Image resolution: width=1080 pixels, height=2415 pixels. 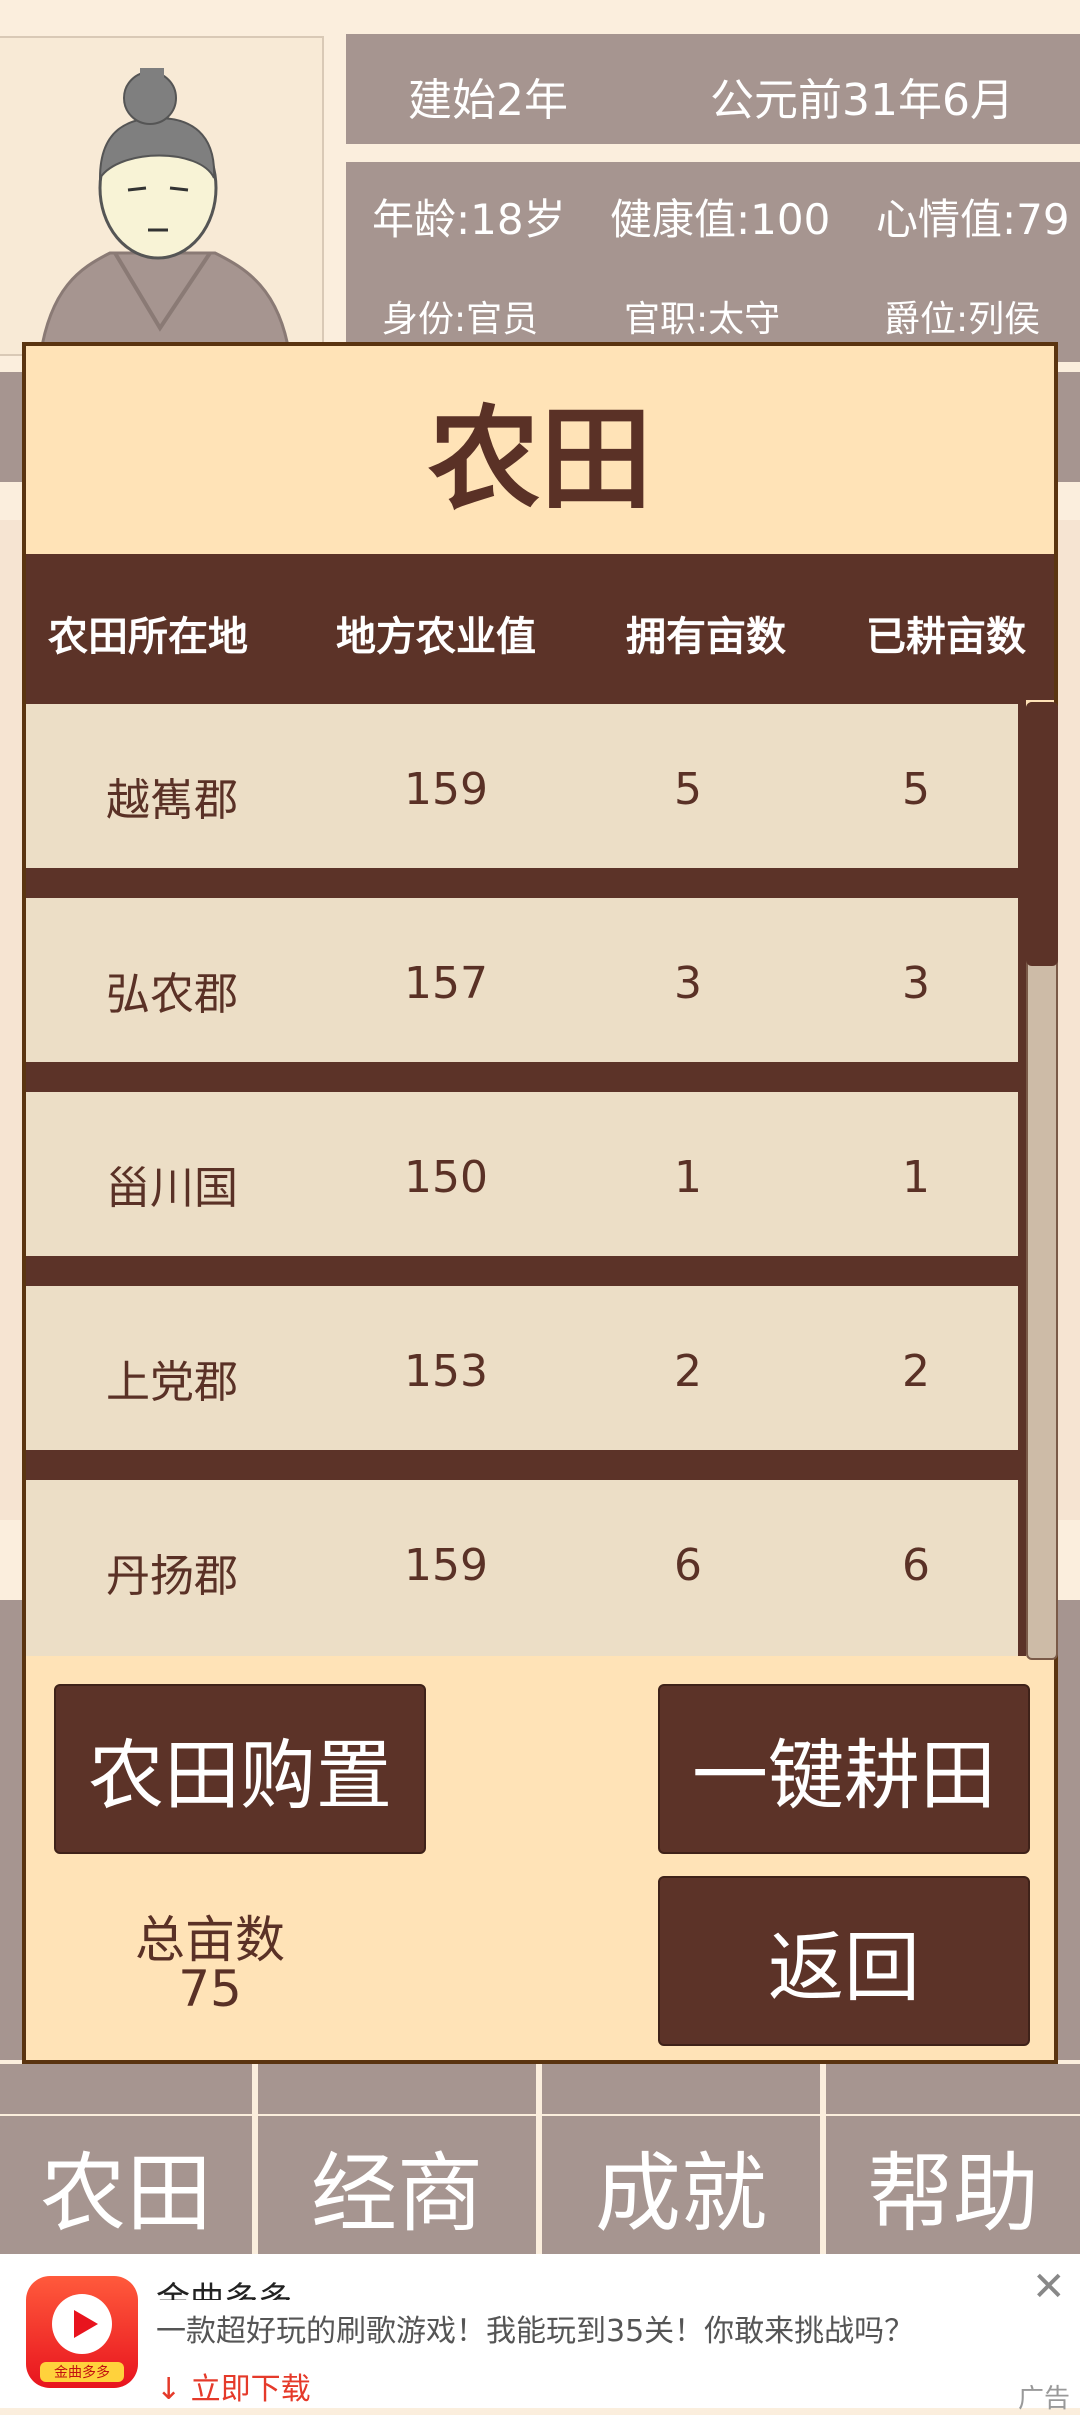 What do you see at coordinates (446, 1371) in the screenshot?
I see `row-agri-value: 153` at bounding box center [446, 1371].